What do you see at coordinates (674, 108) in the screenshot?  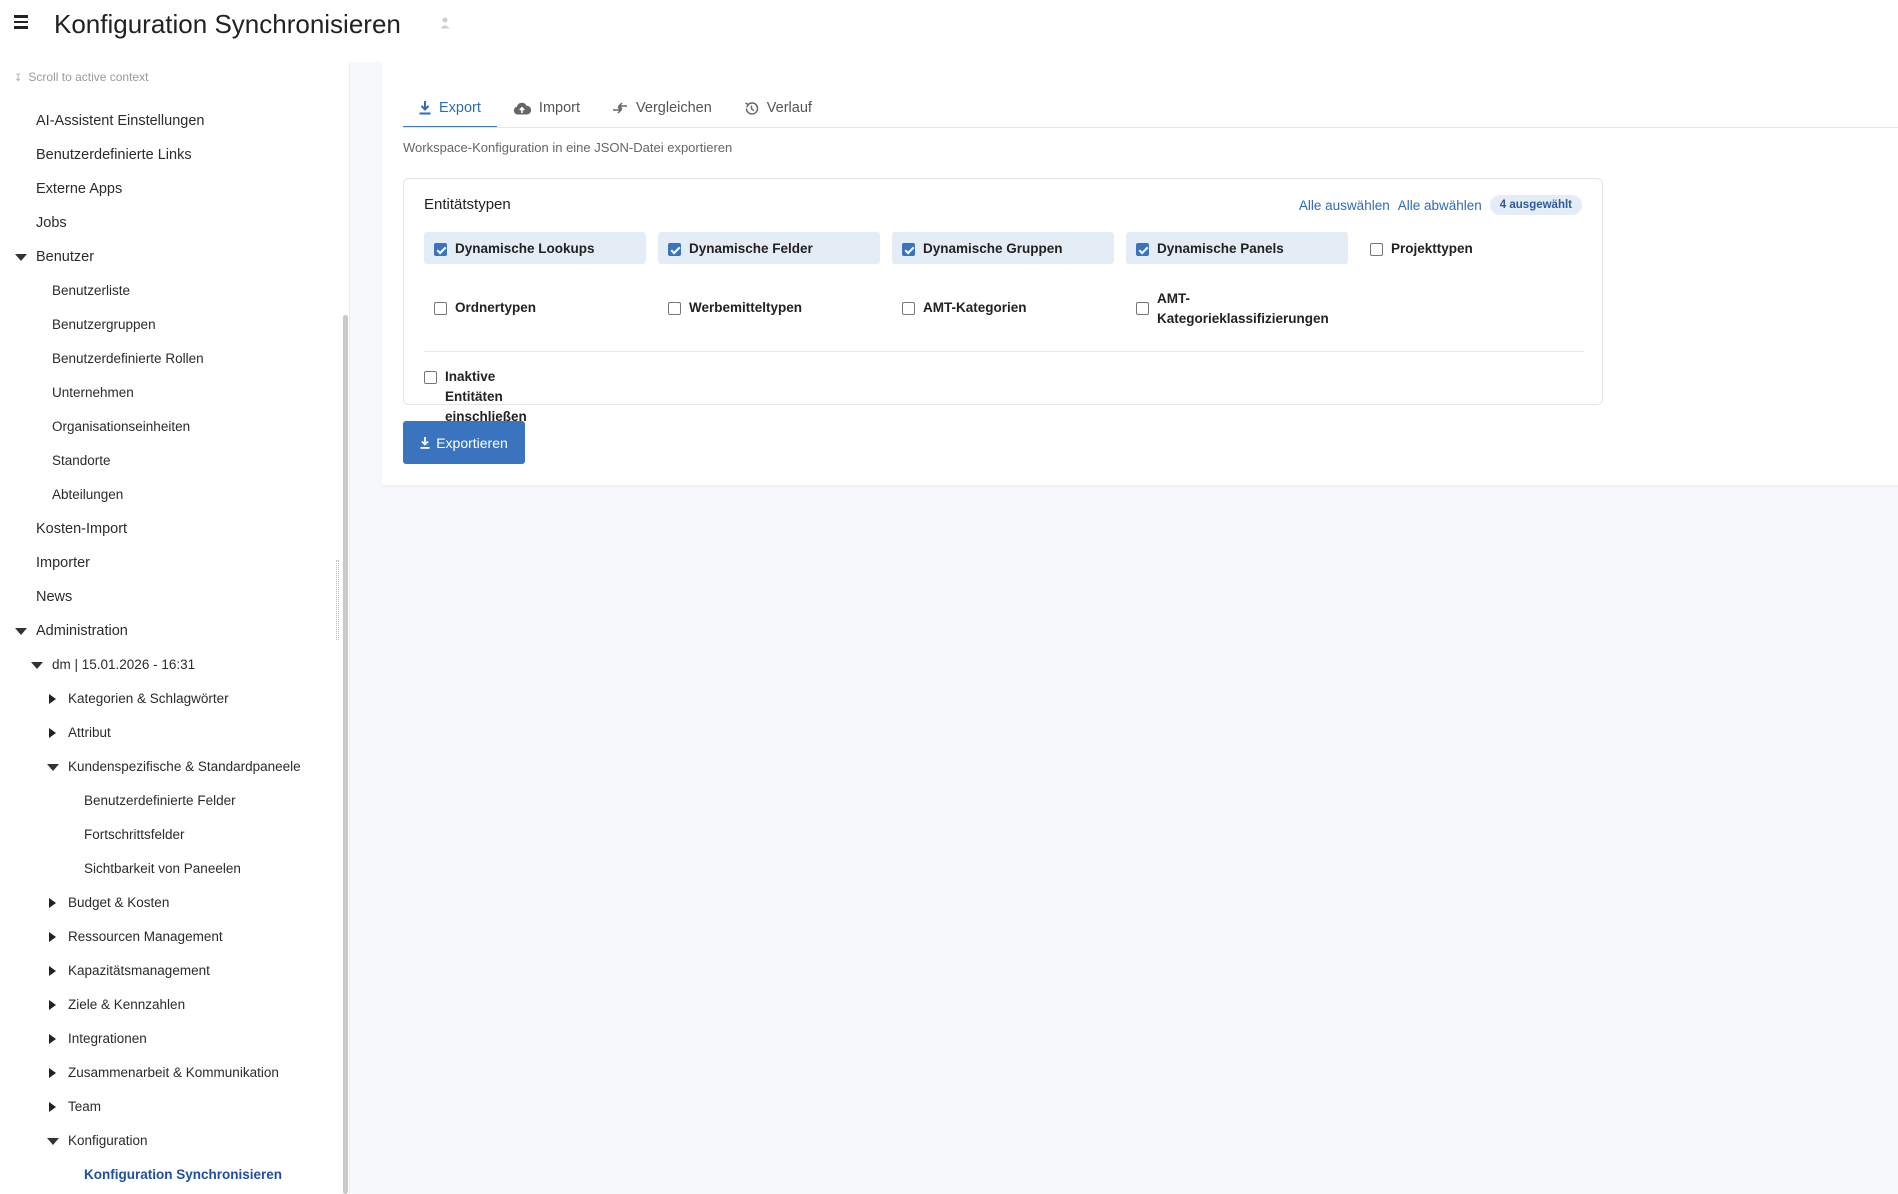 I see `tab-vergleichen-label: Vergleichen` at bounding box center [674, 108].